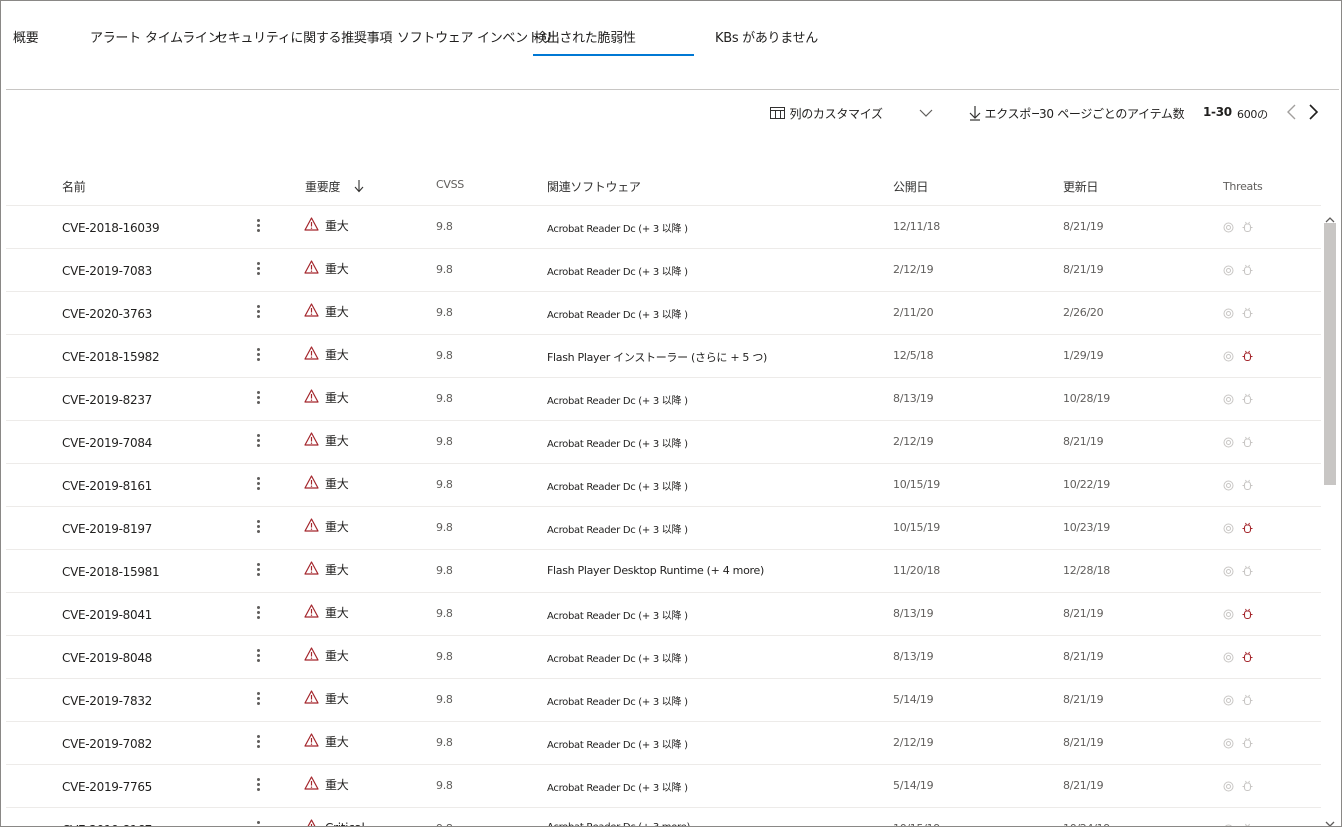  What do you see at coordinates (183, 36) in the screenshot?
I see `tab-timeline: タイムライン` at bounding box center [183, 36].